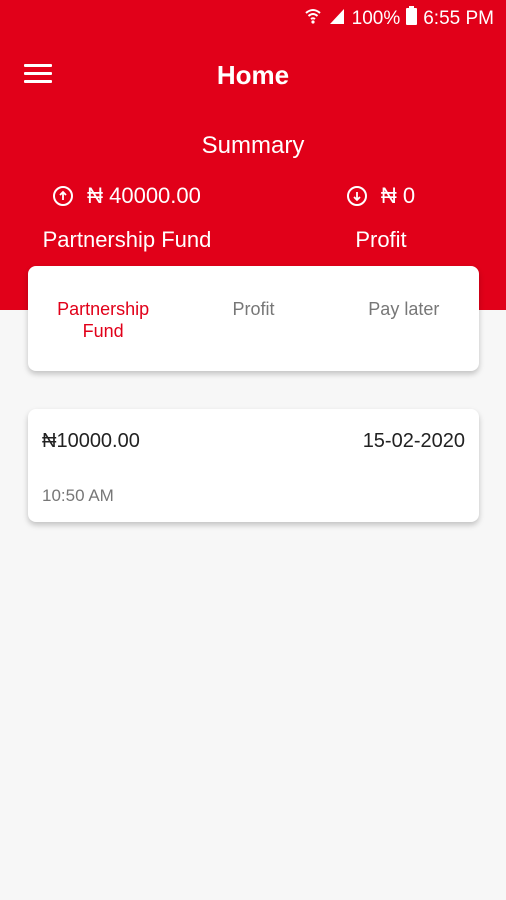 This screenshot has height=900, width=506. Describe the element at coordinates (381, 239) in the screenshot. I see `profit-label: Profit` at that location.